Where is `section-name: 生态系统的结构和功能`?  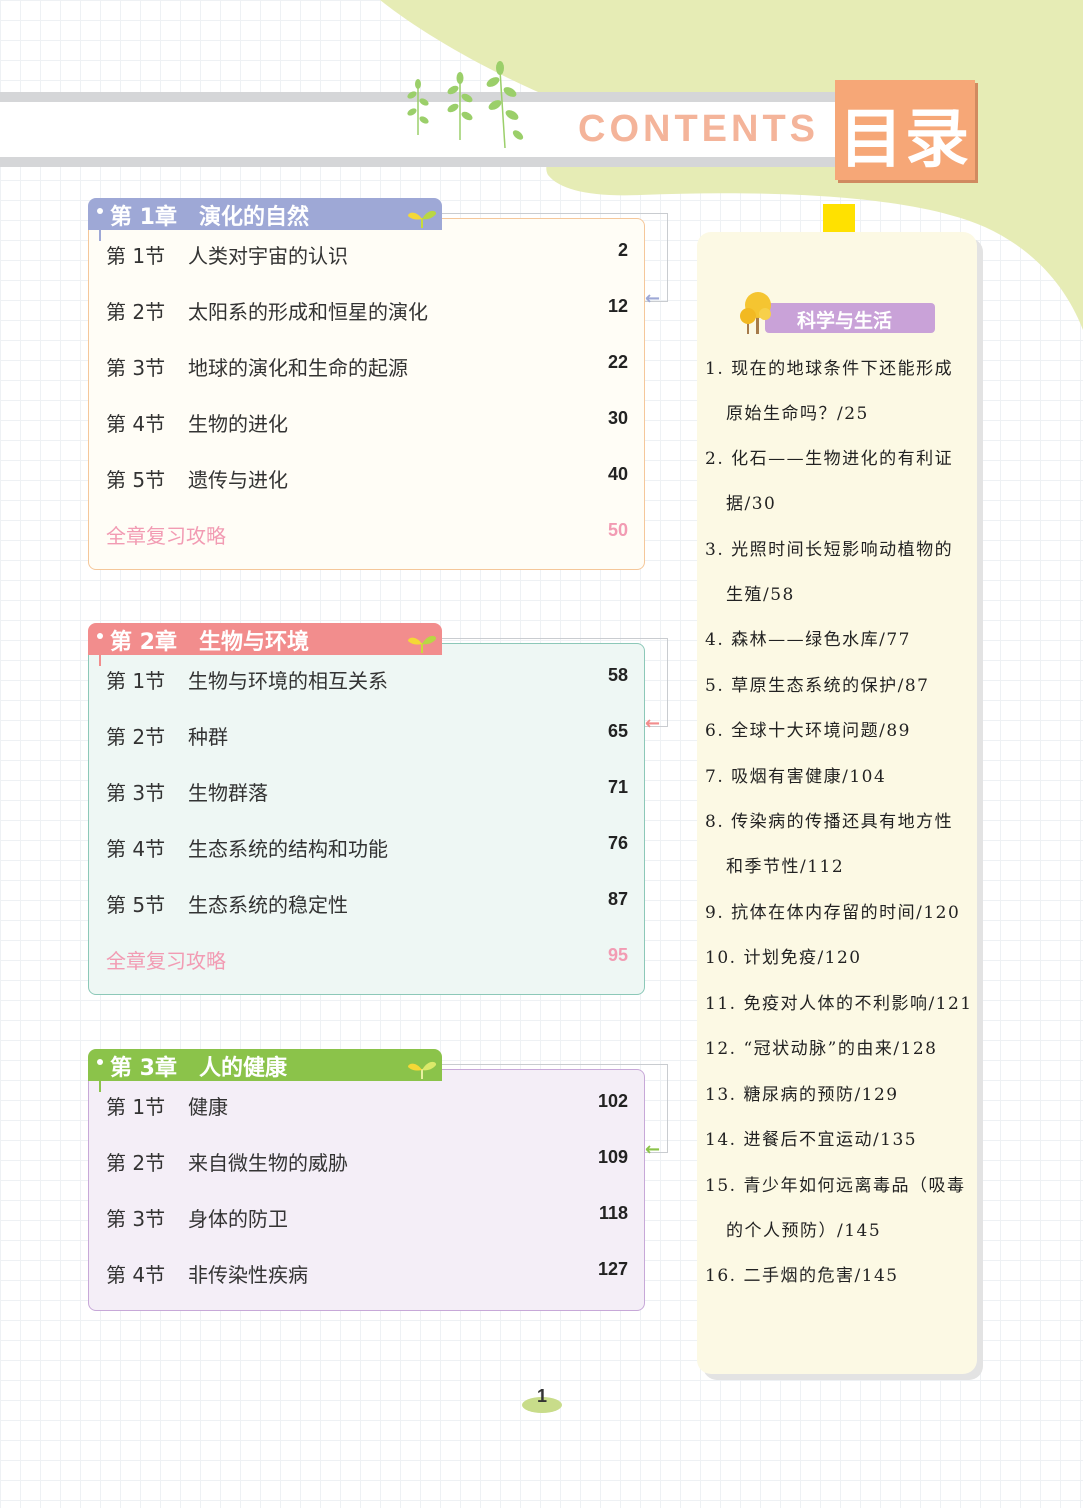 section-name: 生态系统的结构和功能 is located at coordinates (288, 849).